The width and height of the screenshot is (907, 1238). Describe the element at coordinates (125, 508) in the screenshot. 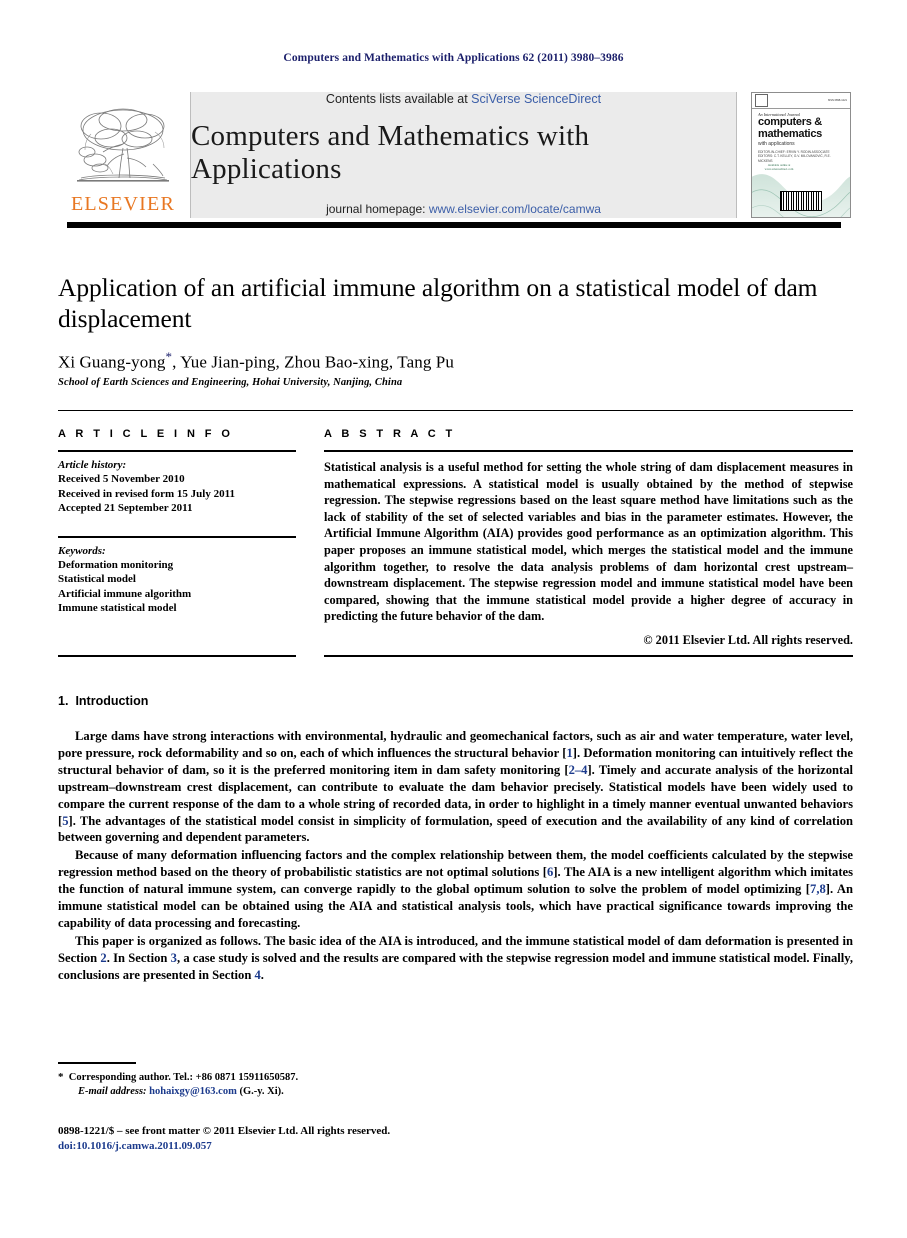

I see `article-history-accepted: Accepted 21 September 2011` at that location.